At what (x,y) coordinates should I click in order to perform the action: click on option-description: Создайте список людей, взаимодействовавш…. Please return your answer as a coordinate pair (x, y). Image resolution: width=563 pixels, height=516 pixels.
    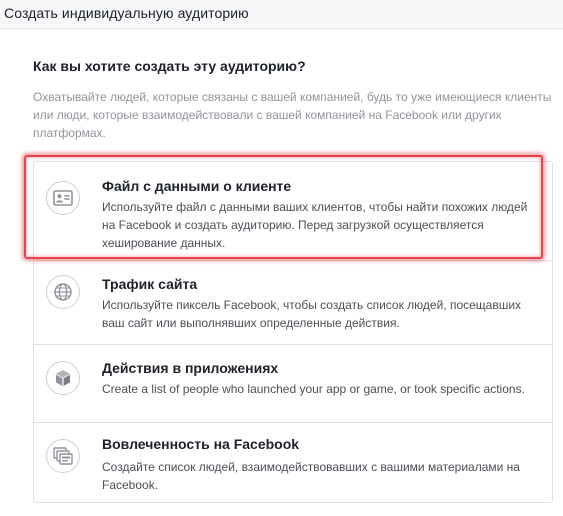
    Looking at the image, I should click on (311, 476).